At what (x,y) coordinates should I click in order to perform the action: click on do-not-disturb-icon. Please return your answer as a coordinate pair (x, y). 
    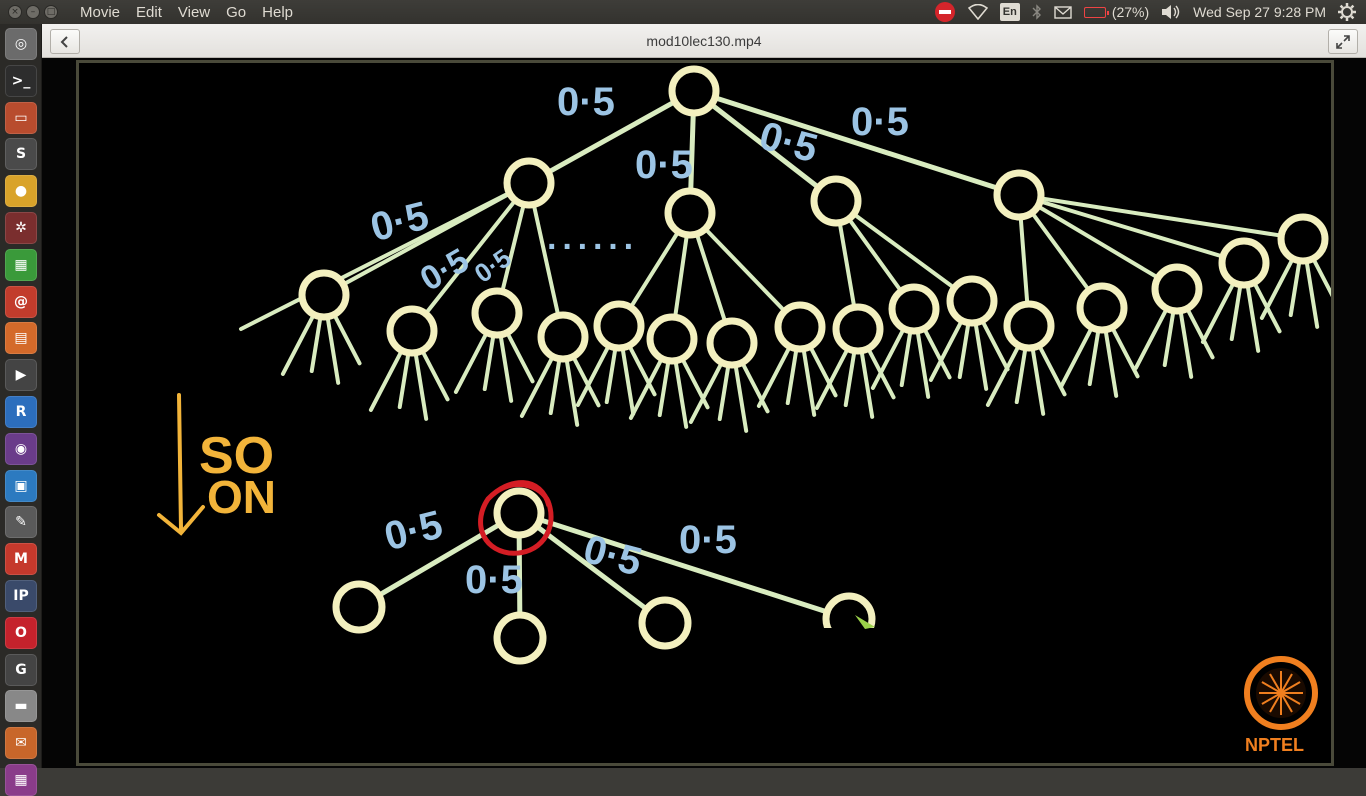
    Looking at the image, I should click on (945, 12).